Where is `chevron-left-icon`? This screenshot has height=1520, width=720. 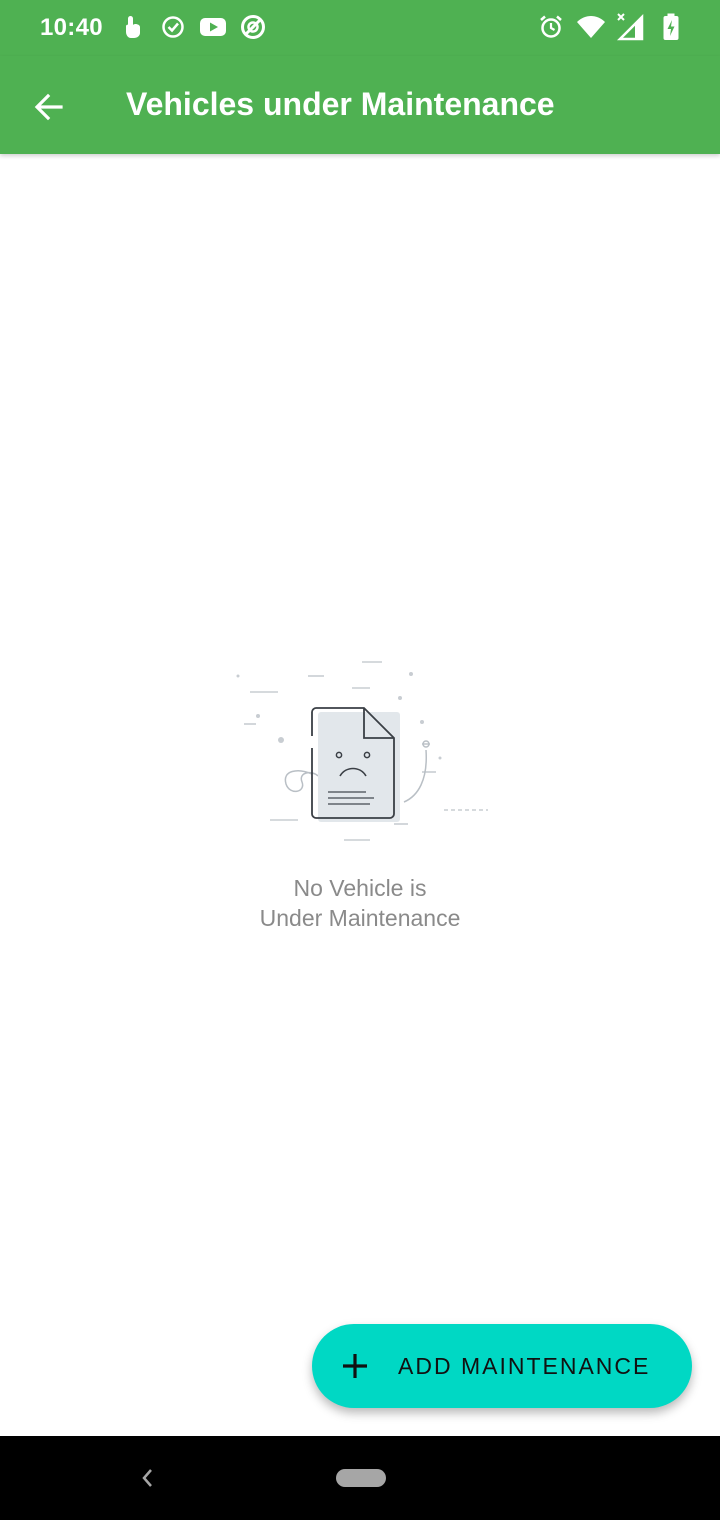 chevron-left-icon is located at coordinates (147, 1478).